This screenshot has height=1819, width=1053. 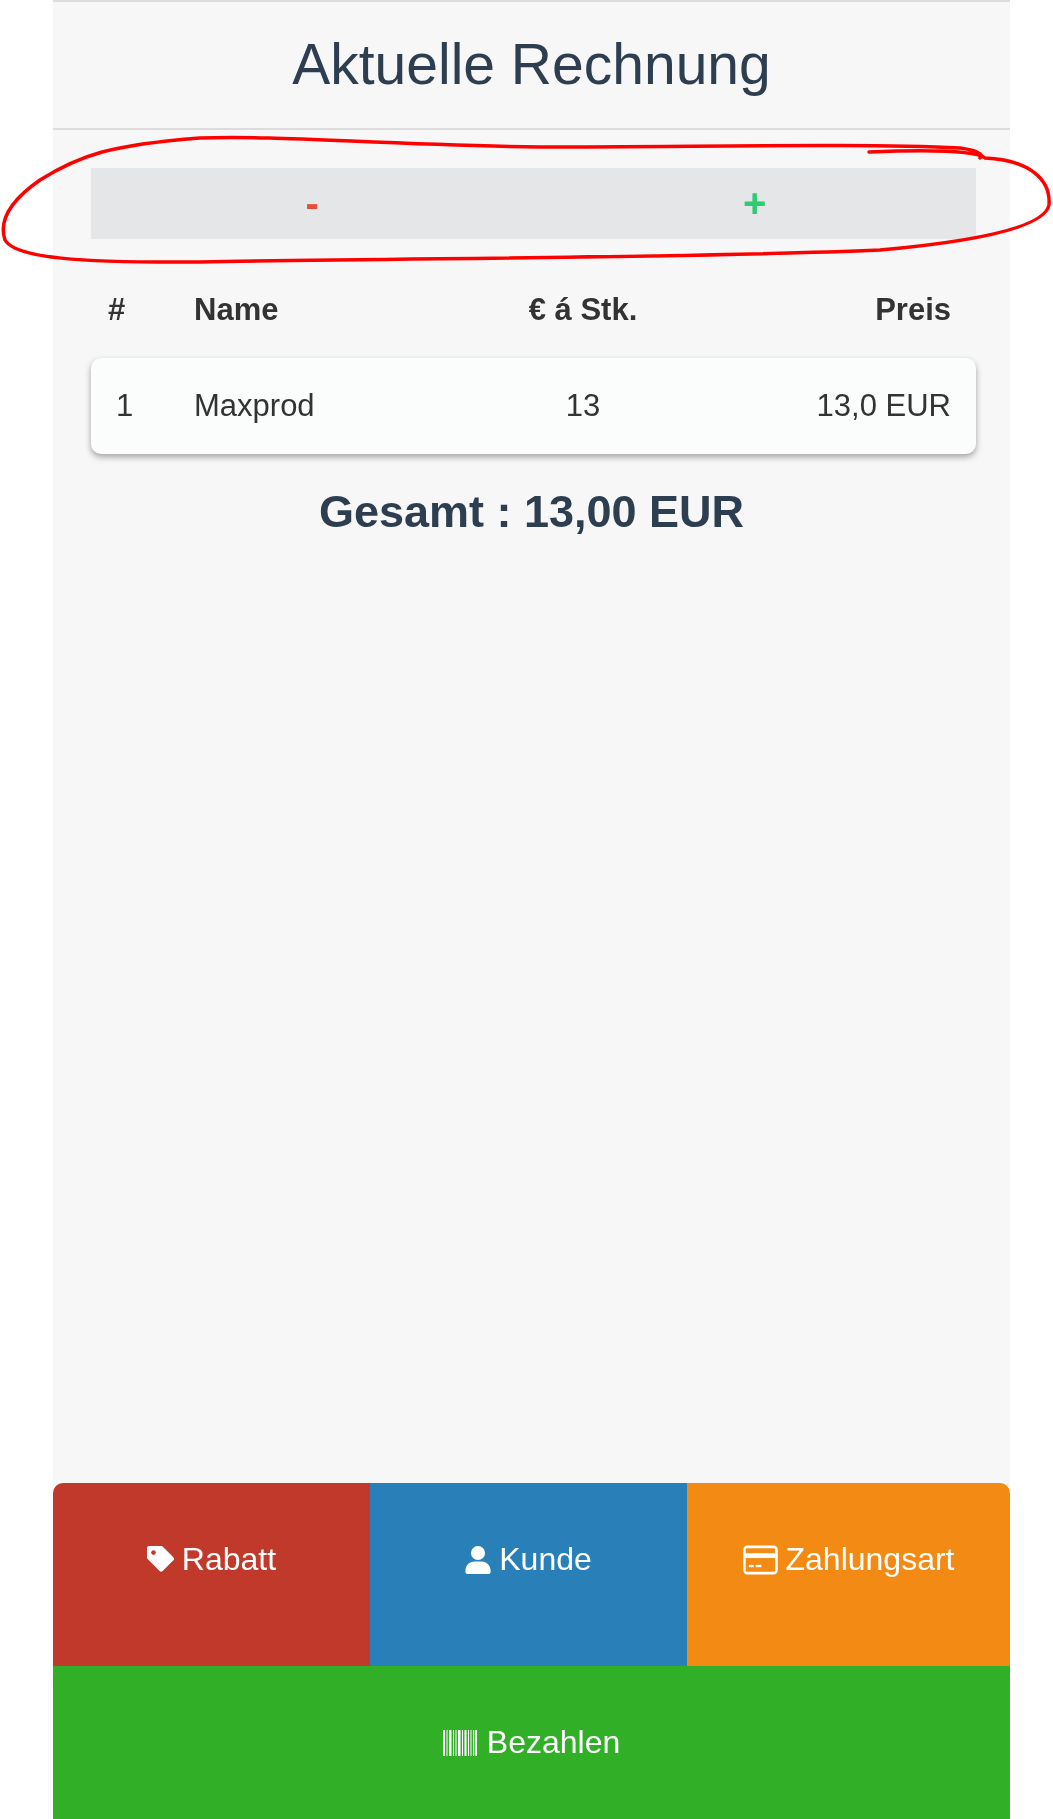 I want to click on table-cell: 13, so click(x=583, y=406).